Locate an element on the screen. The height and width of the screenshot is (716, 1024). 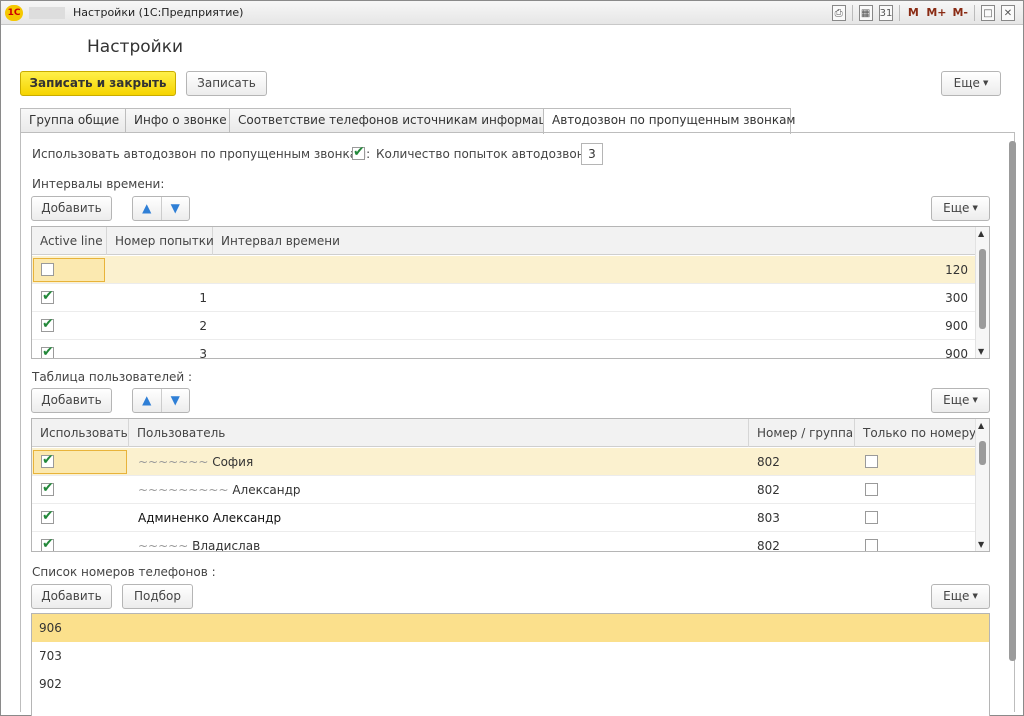
number-cell: 802 is located at coordinates (768, 462).